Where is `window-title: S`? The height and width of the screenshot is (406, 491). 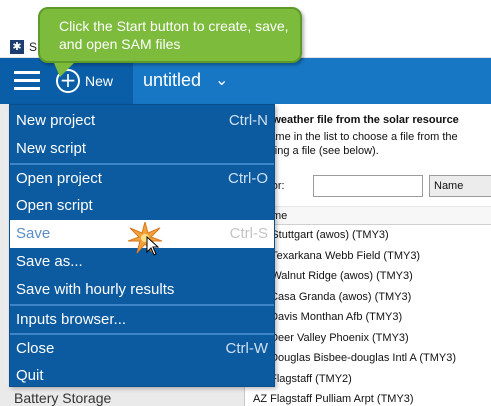
window-title: S is located at coordinates (33, 47).